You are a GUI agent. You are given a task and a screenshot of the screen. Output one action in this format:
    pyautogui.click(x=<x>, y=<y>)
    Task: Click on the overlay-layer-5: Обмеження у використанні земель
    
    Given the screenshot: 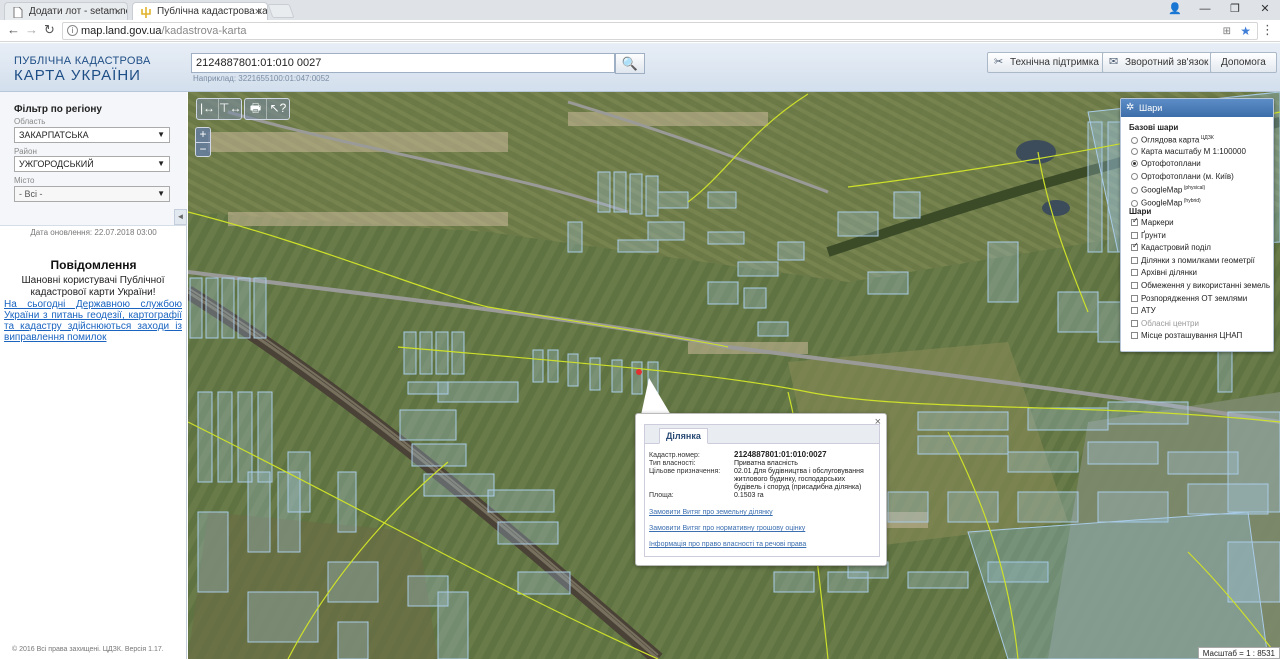 What is the action you would take?
    pyautogui.click(x=1200, y=285)
    